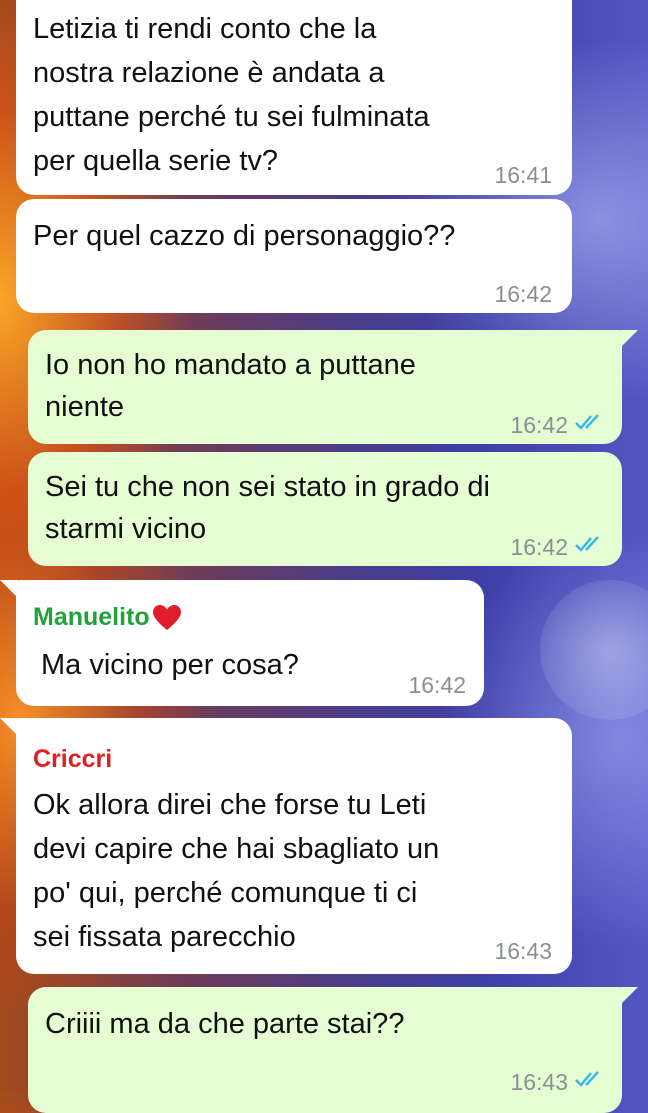 This screenshot has height=1113, width=648. I want to click on message-text-line: Per quel cazzo di personaggio??, so click(244, 236).